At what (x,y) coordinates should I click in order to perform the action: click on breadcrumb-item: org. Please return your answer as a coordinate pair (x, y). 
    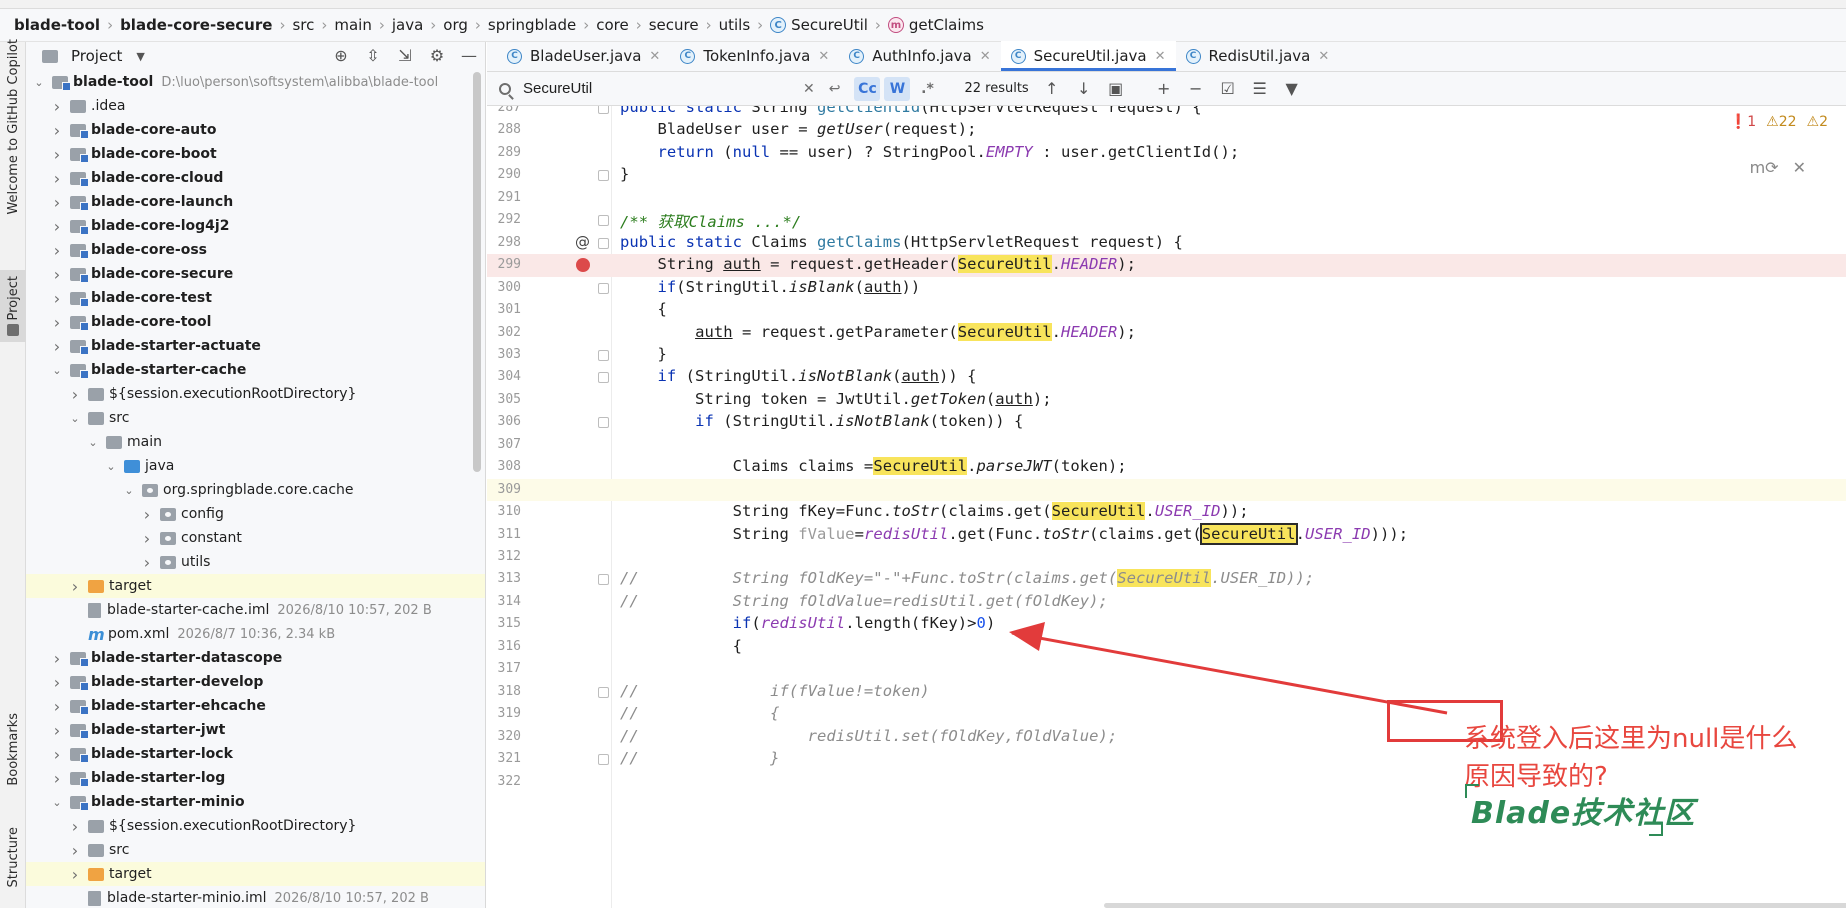
    Looking at the image, I should click on (455, 25).